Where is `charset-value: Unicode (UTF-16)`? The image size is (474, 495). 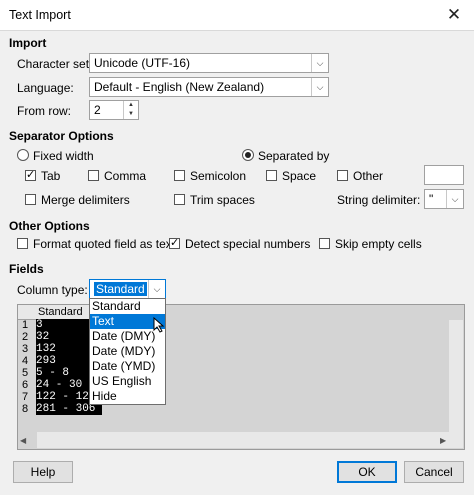
charset-value: Unicode (UTF-16) is located at coordinates (142, 63).